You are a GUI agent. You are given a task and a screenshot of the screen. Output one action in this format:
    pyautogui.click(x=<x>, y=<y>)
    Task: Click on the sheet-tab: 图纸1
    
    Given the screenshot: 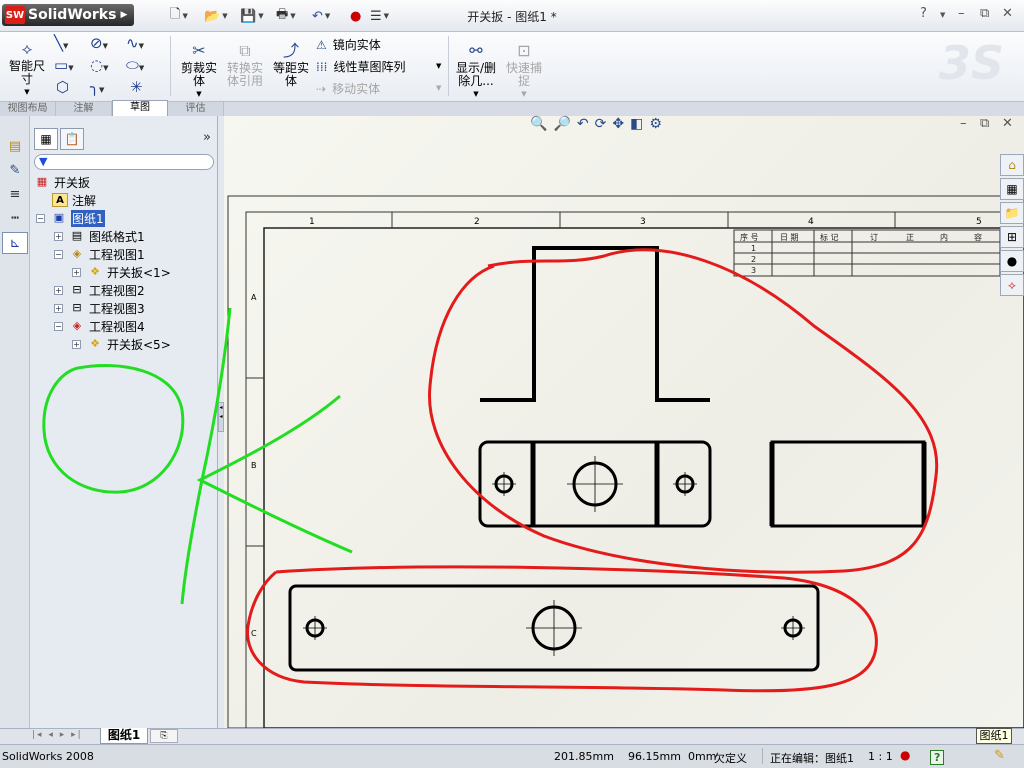 What is the action you would take?
    pyautogui.click(x=124, y=736)
    